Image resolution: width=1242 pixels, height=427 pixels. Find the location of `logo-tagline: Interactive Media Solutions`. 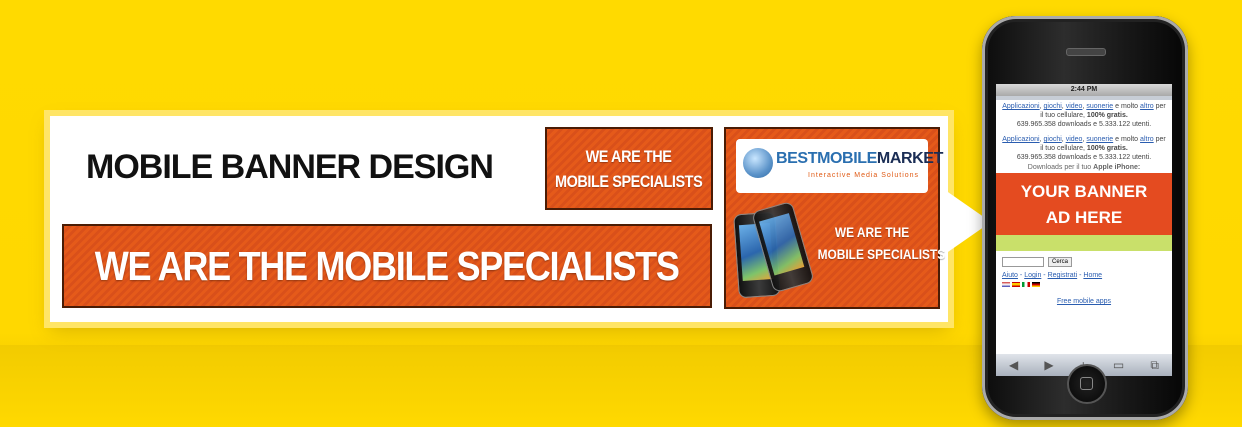

logo-tagline: Interactive Media Solutions is located at coordinates (864, 175).